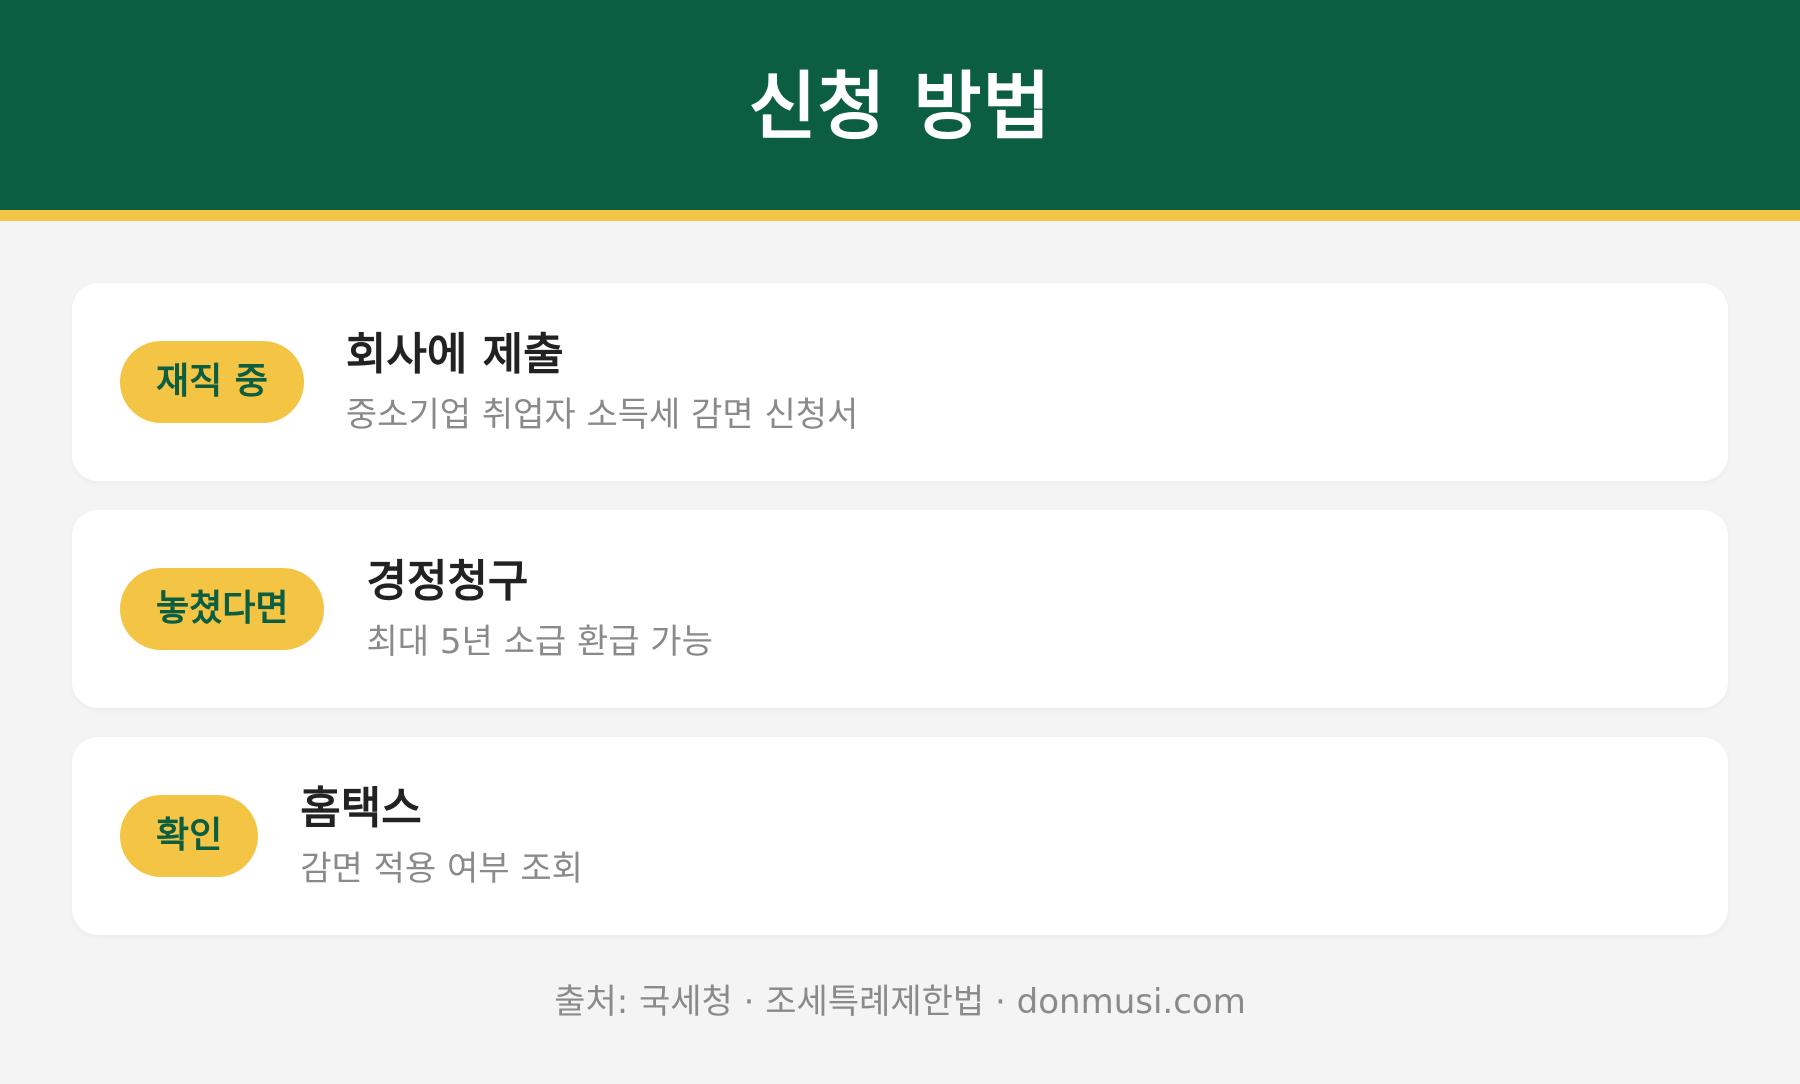 This screenshot has height=1084, width=1800. I want to click on step-title: 홈택스, so click(361, 808).